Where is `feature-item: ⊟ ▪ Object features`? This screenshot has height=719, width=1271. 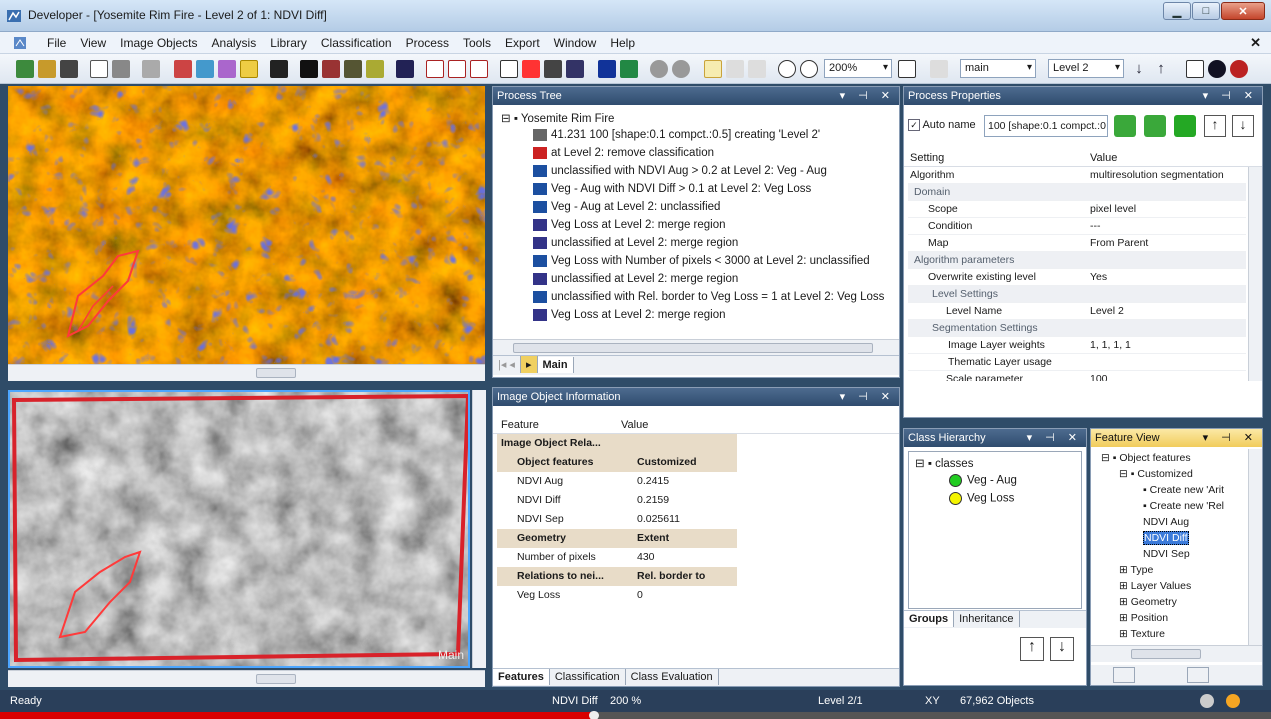
feature-item: ⊟ ▪ Object features is located at coordinates (1146, 458).